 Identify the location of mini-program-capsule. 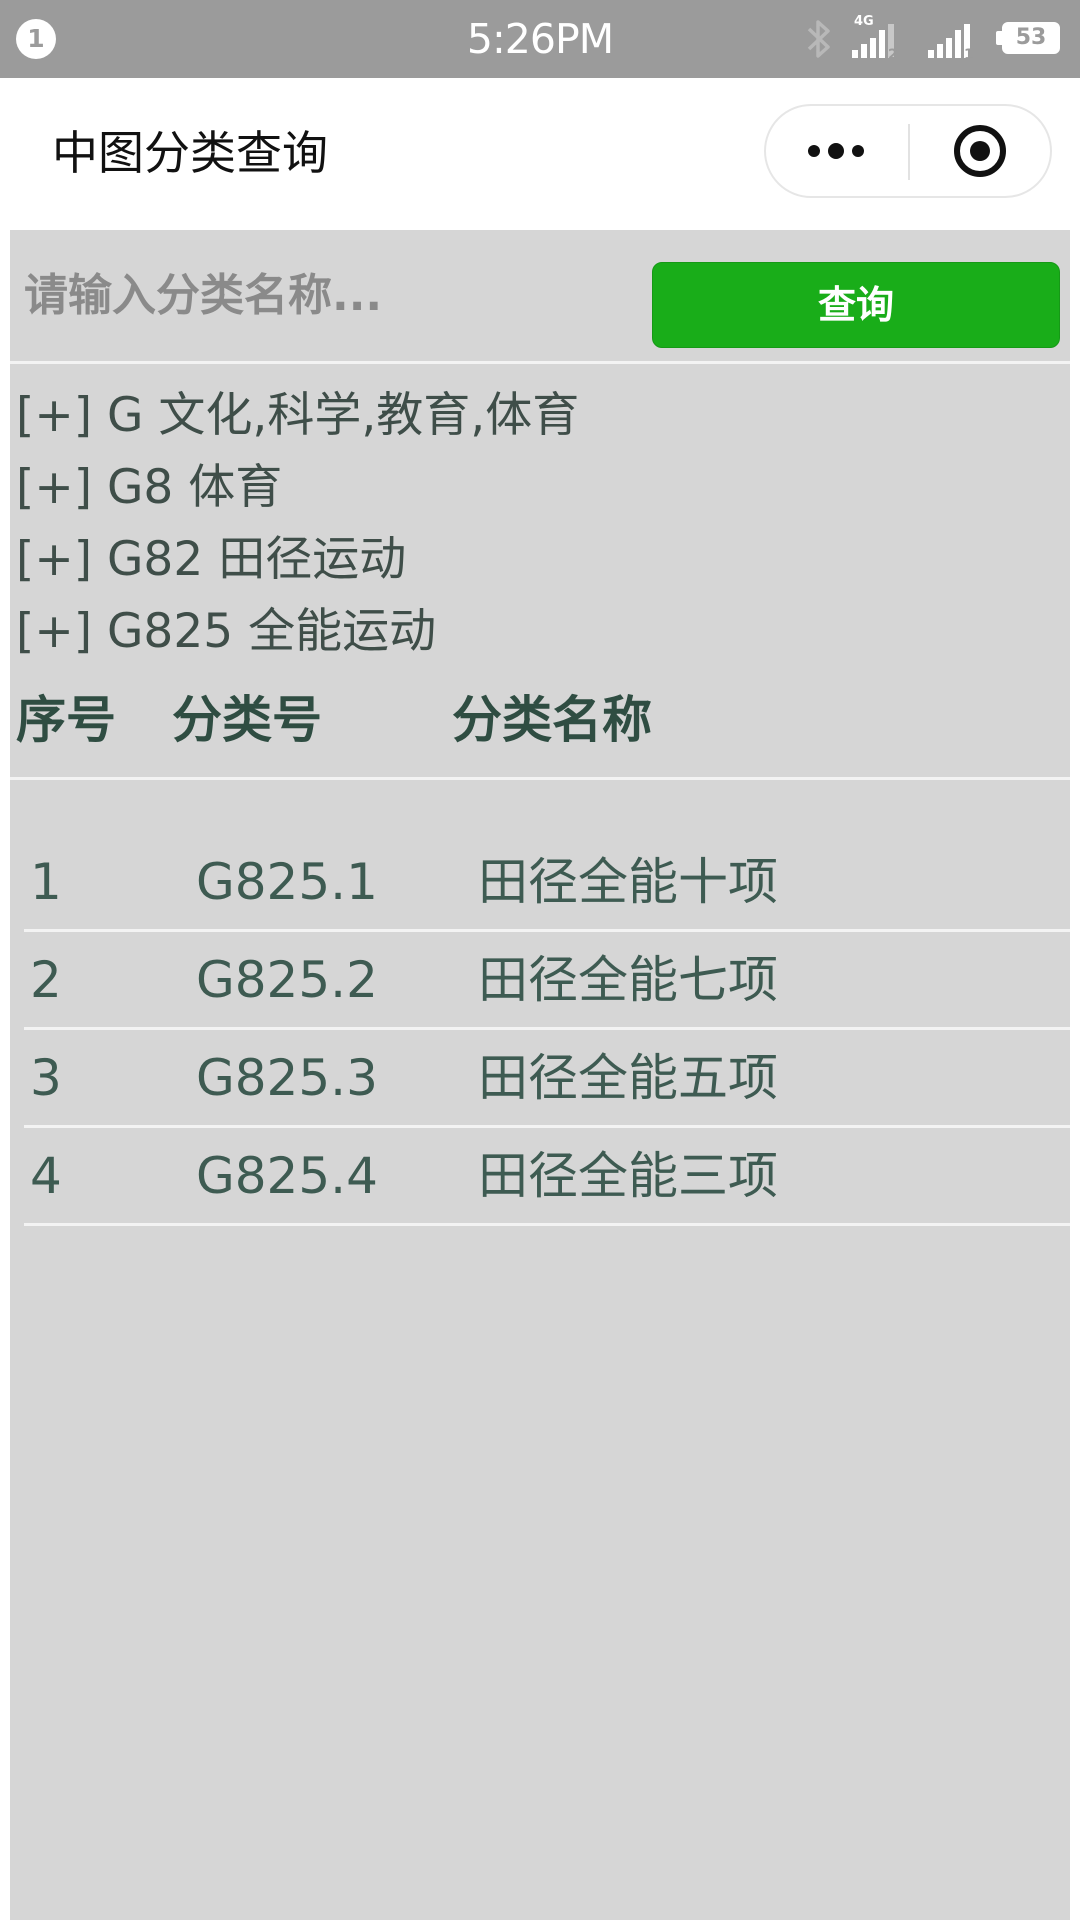
(908, 151).